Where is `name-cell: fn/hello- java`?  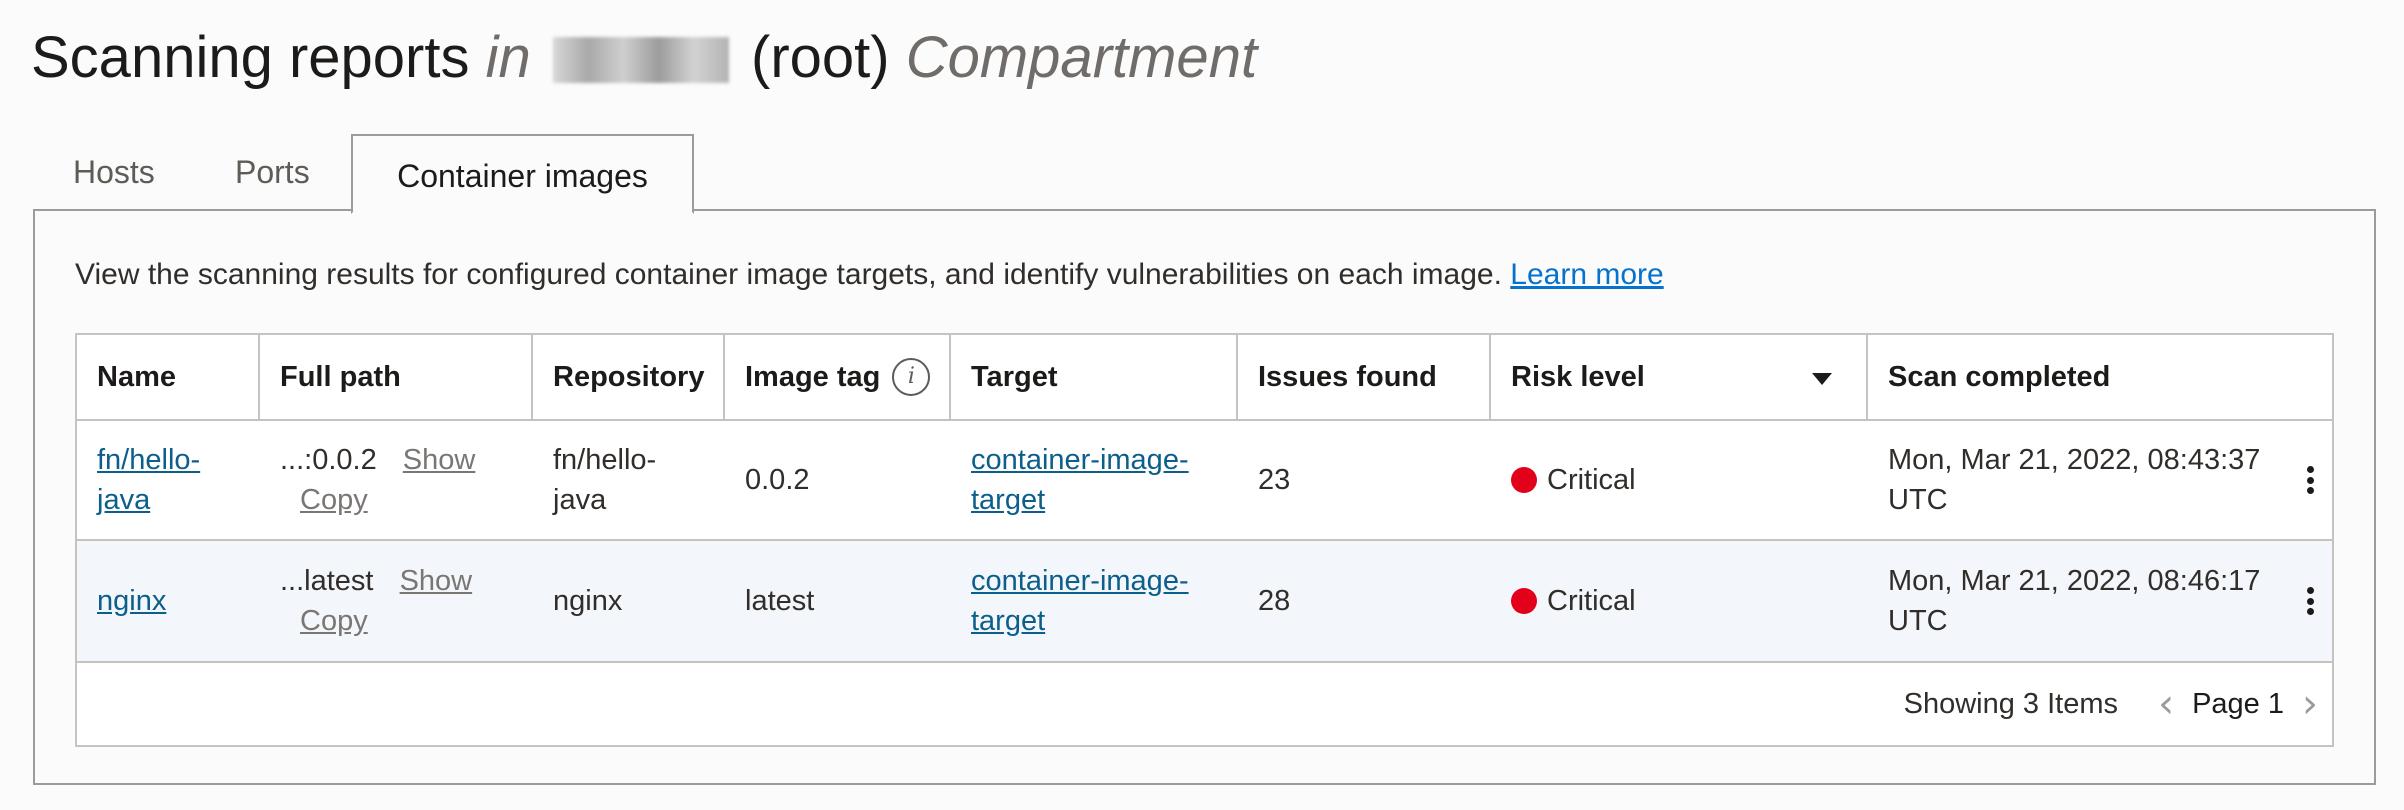 name-cell: fn/hello- java is located at coordinates (168, 480).